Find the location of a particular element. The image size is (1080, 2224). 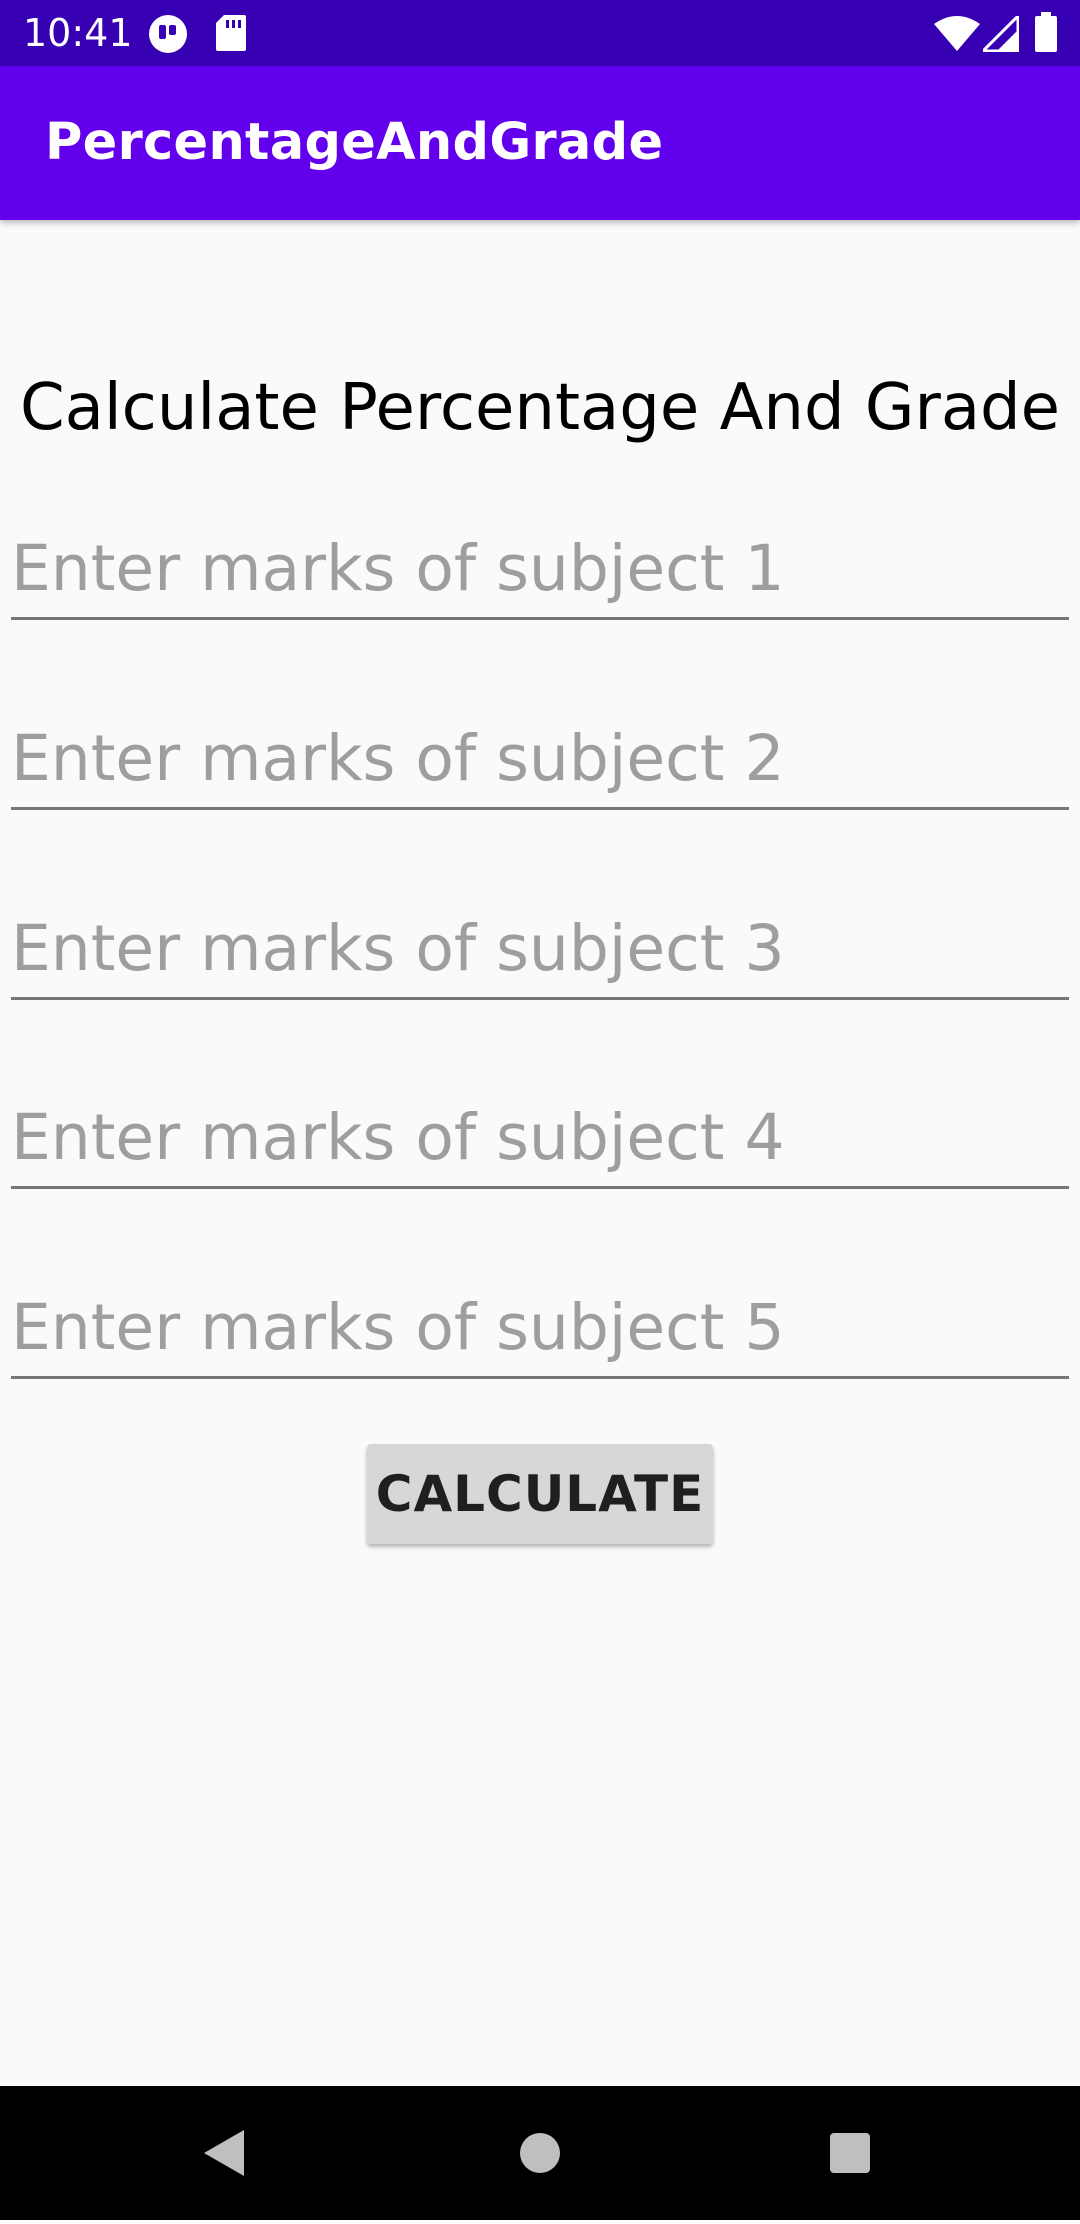

subject-4-marks-input is located at coordinates (540, 1139).